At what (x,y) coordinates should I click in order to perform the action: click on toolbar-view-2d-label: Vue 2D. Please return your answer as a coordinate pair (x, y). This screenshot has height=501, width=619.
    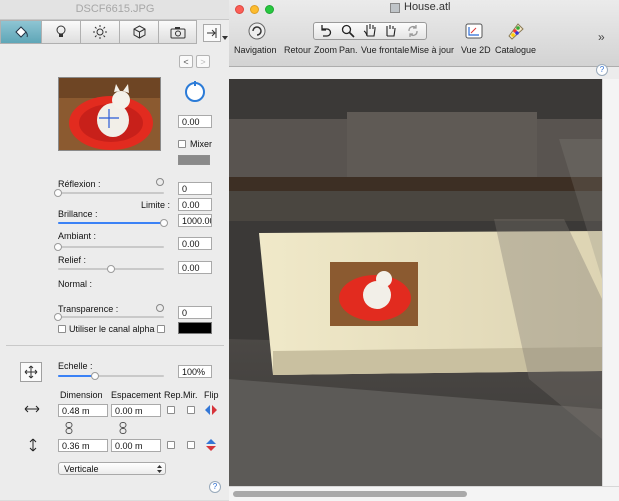
    Looking at the image, I should click on (476, 50).